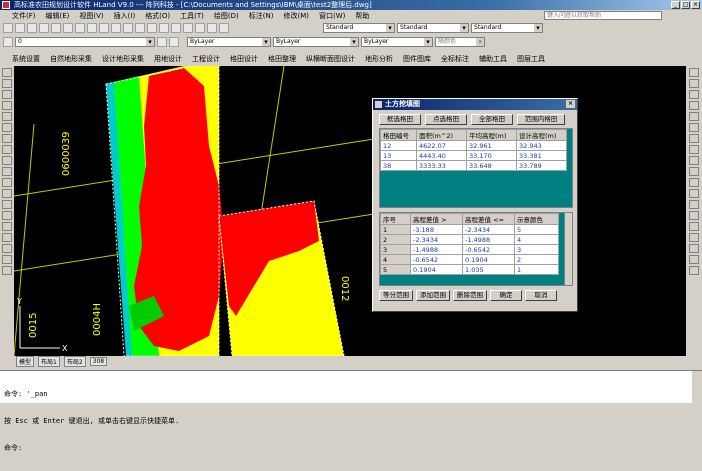 The height and width of the screenshot is (471, 702). I want to click on erase-icon, so click(694, 72).